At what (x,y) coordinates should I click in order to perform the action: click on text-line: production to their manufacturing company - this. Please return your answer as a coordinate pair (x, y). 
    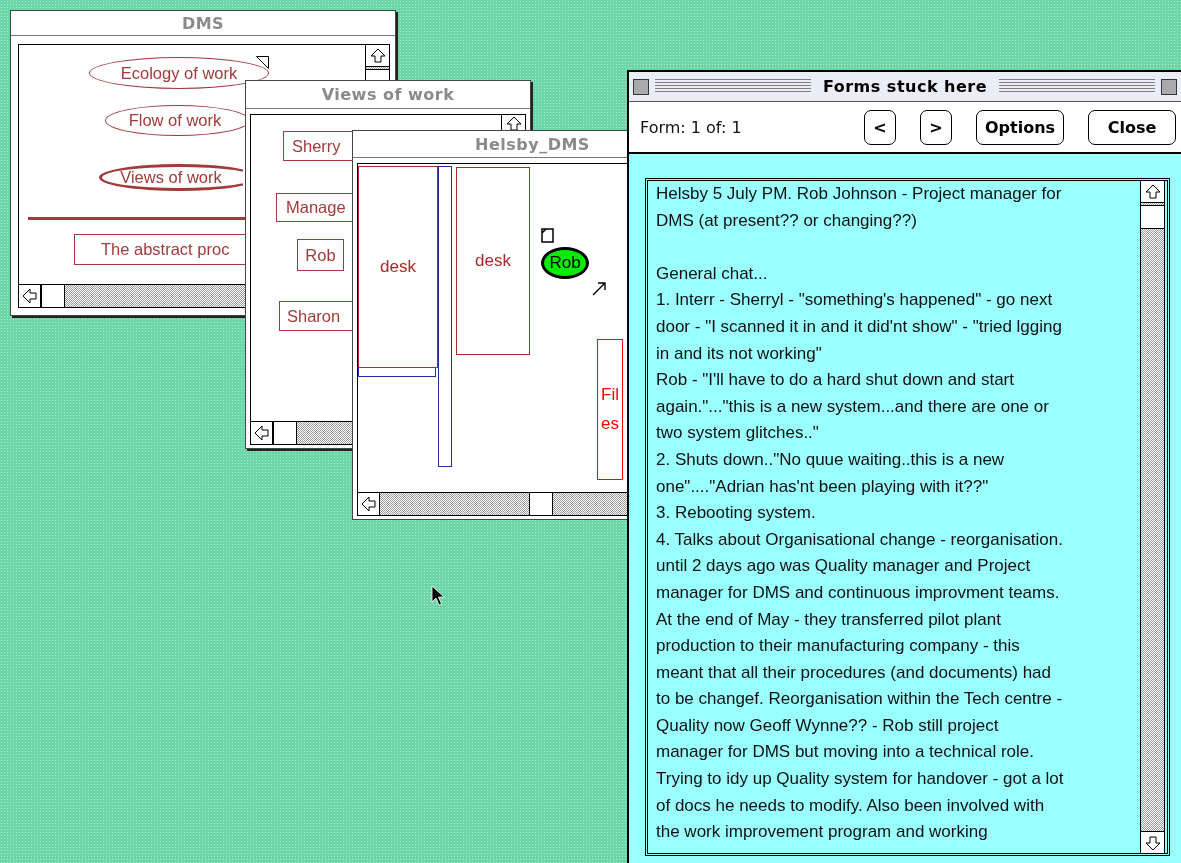
    Looking at the image, I should click on (838, 646).